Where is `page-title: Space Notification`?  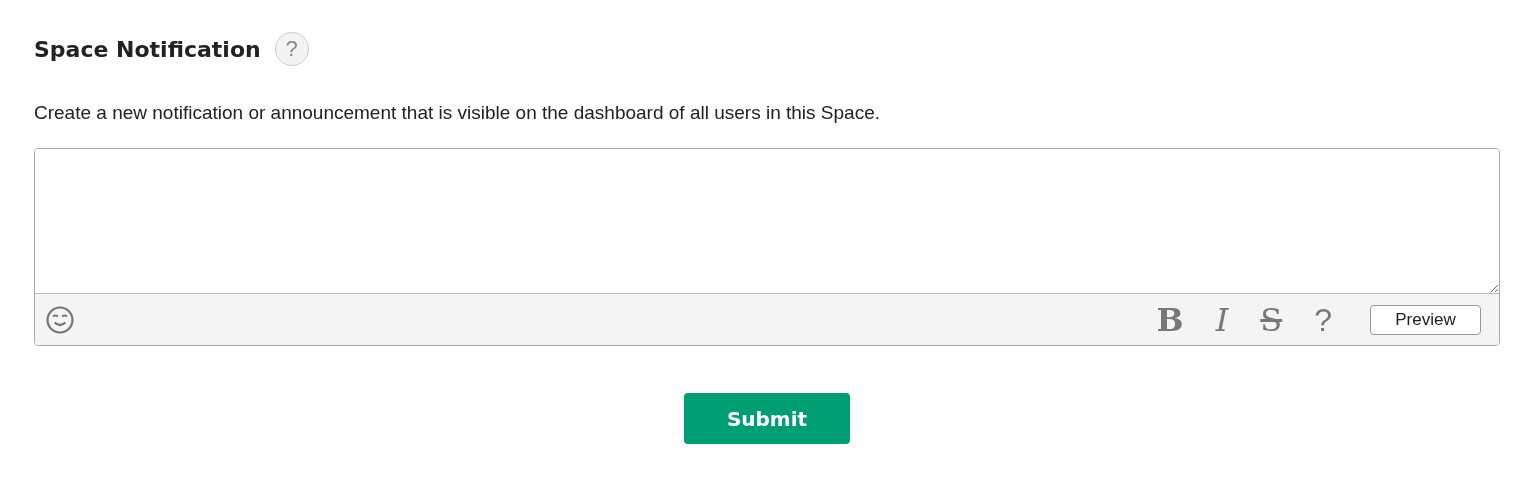
page-title: Space Notification is located at coordinates (147, 49).